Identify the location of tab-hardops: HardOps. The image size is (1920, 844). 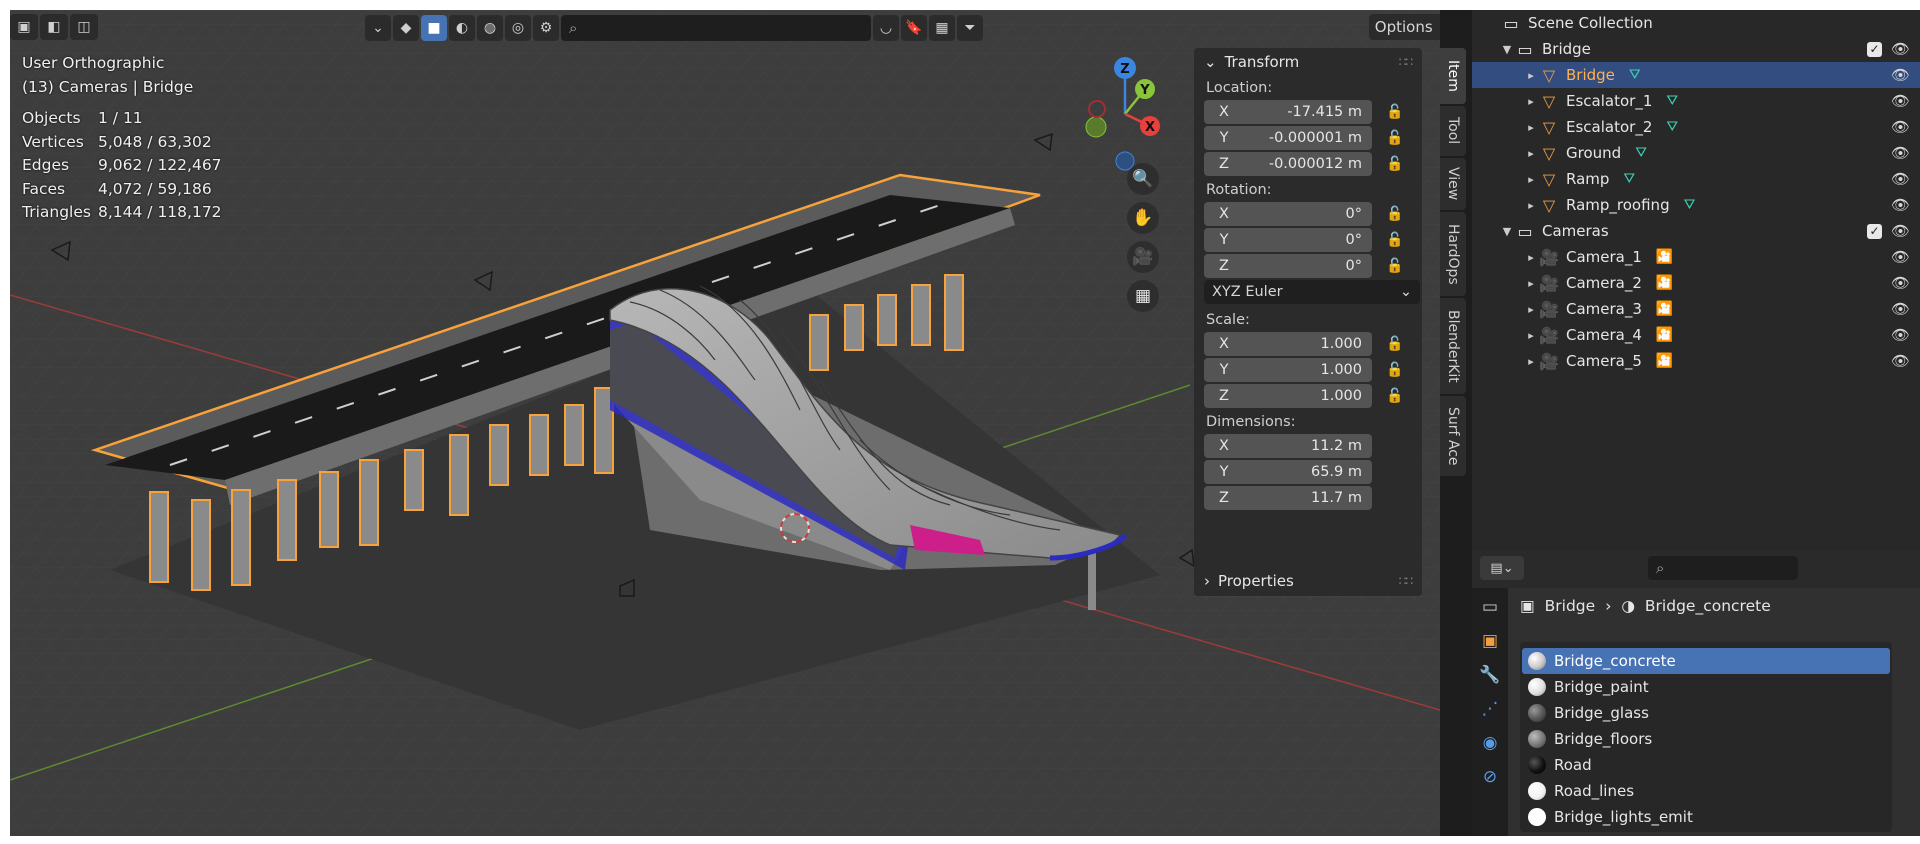
(1453, 254).